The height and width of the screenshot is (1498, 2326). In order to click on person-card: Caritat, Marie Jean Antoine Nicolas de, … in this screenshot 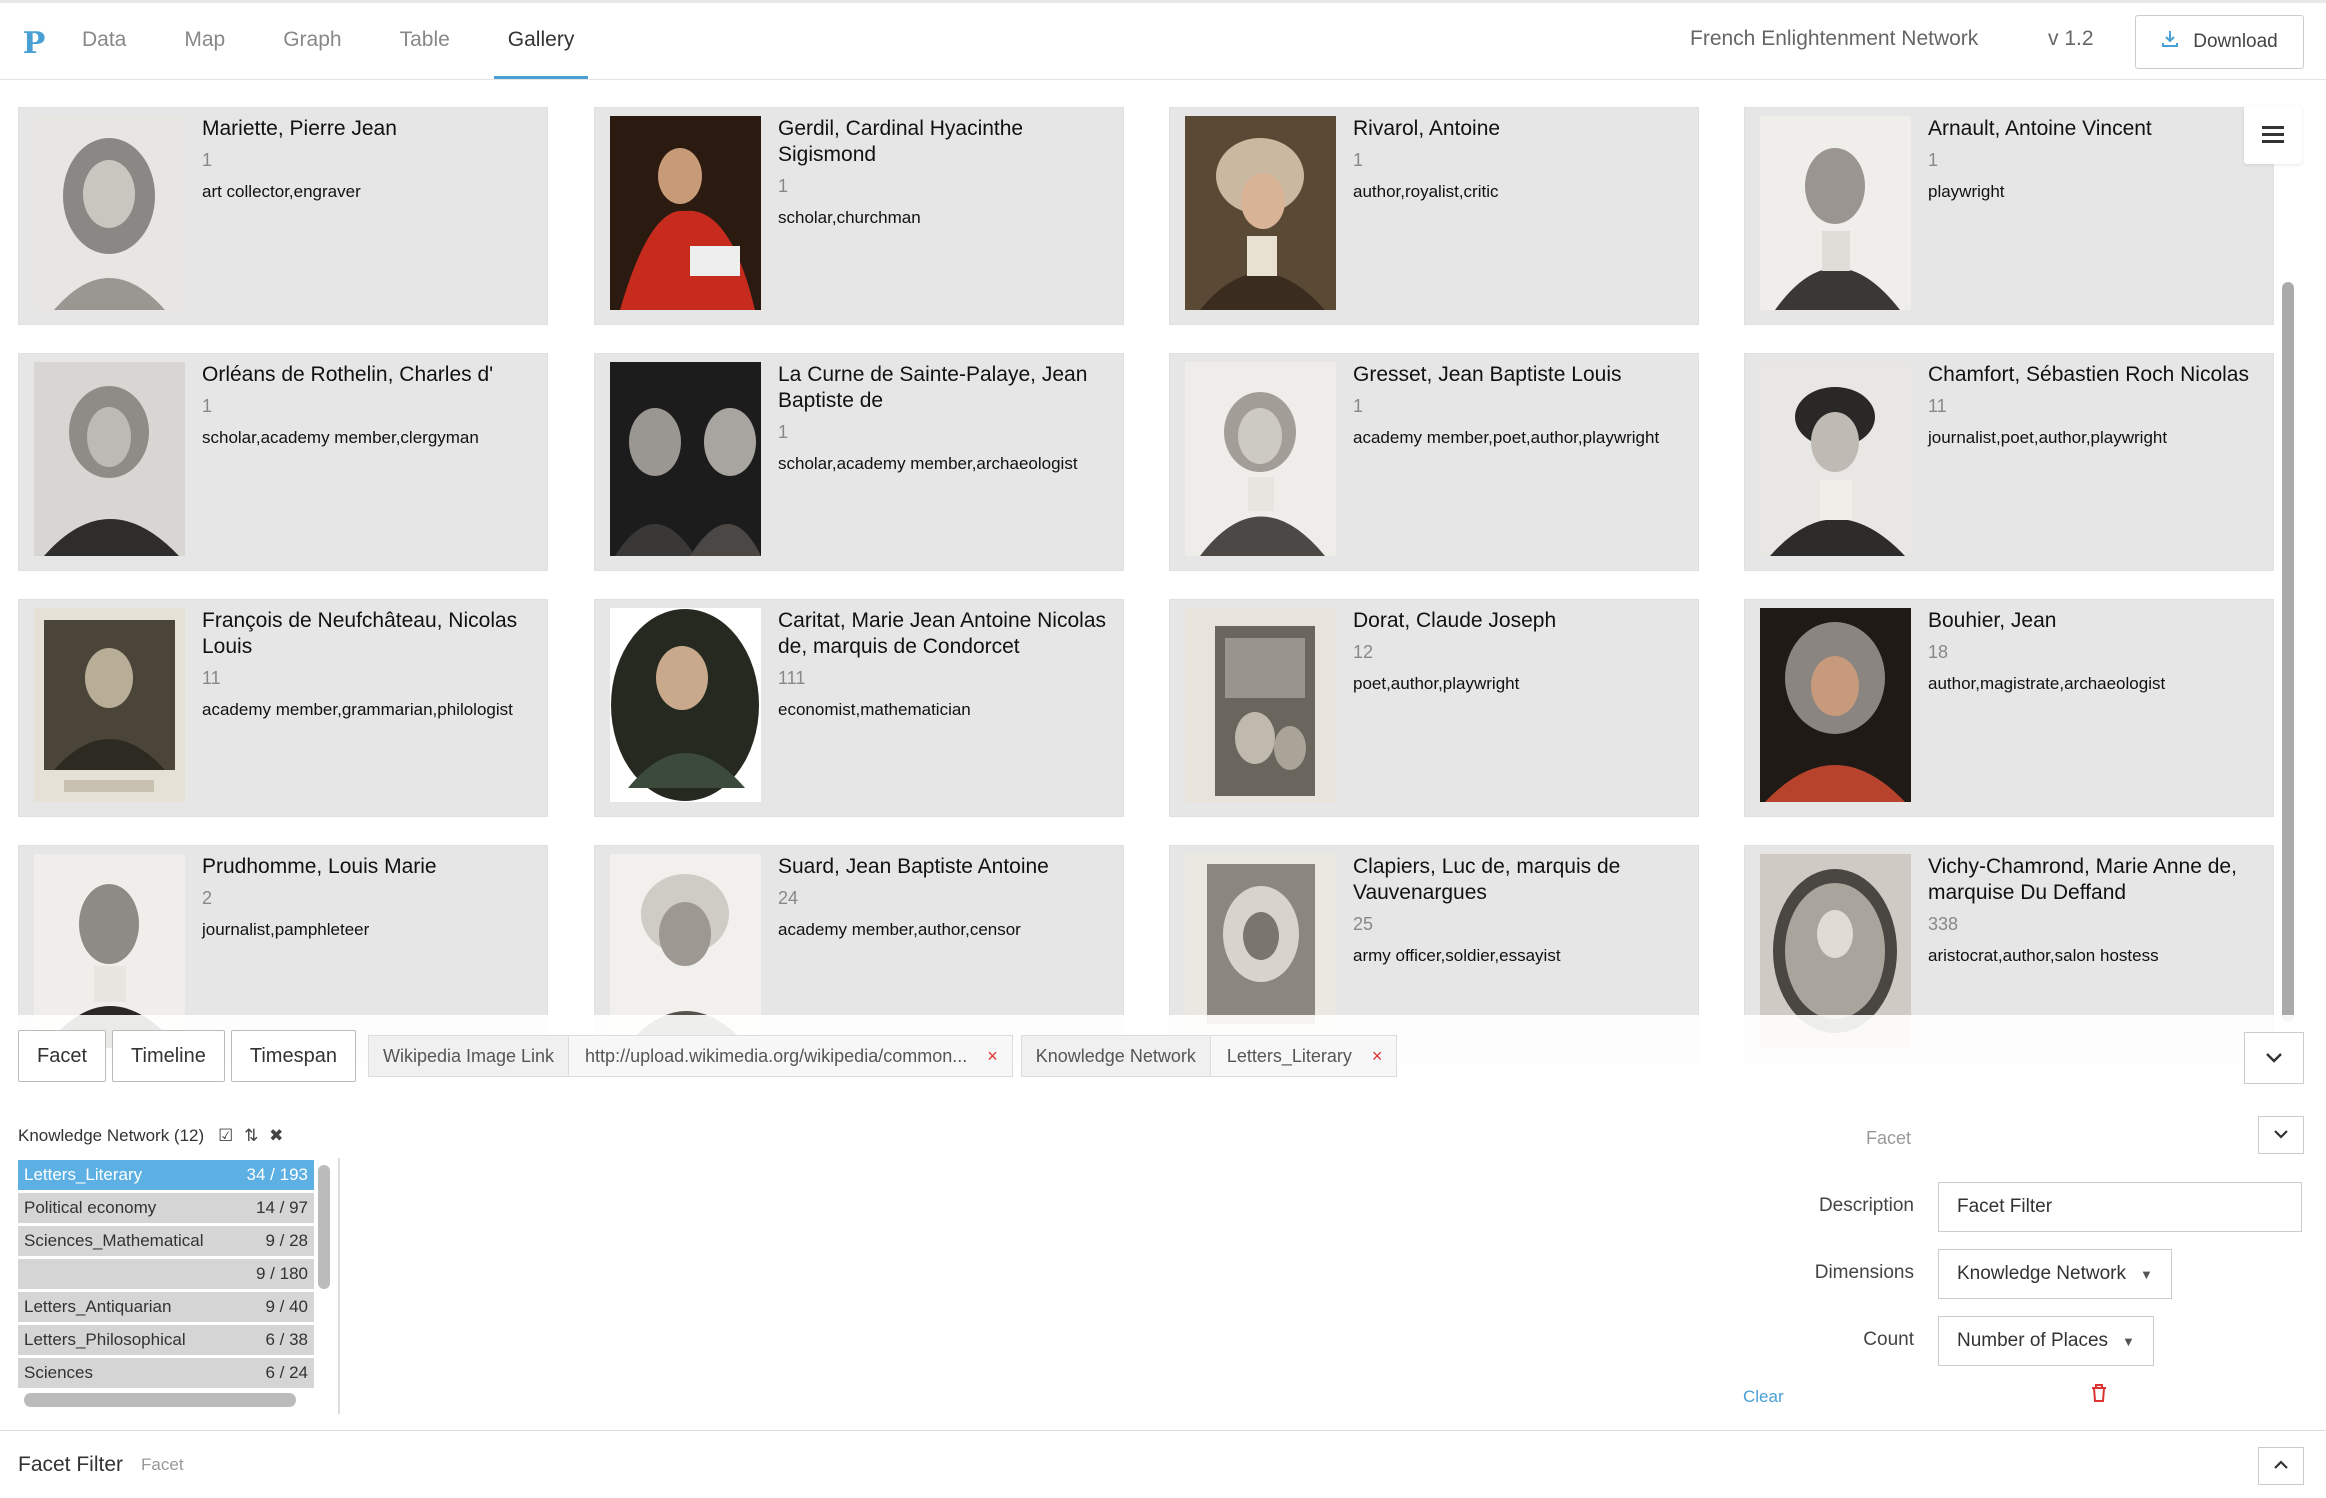, I will do `click(859, 708)`.